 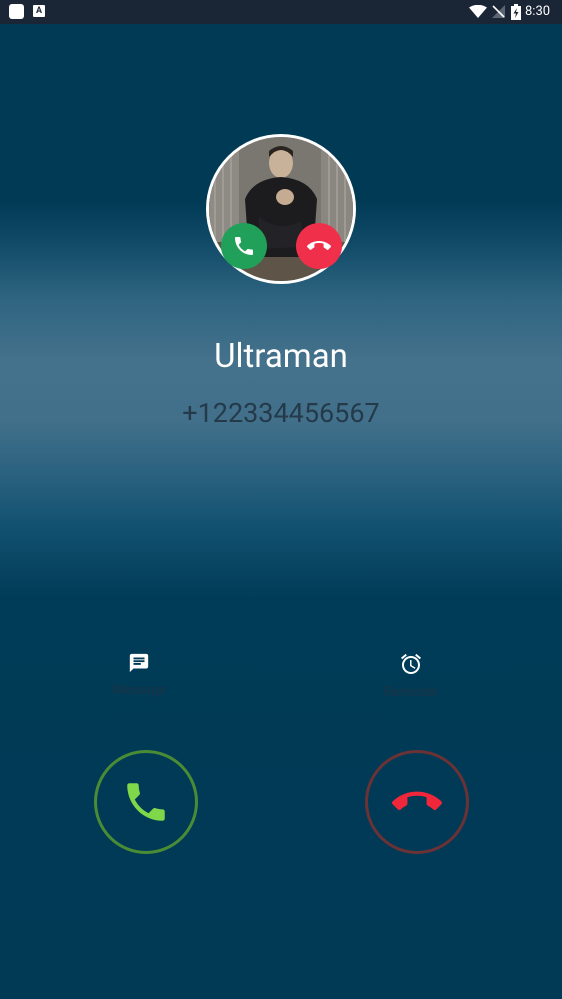 I want to click on answer-call-button, so click(x=146, y=802).